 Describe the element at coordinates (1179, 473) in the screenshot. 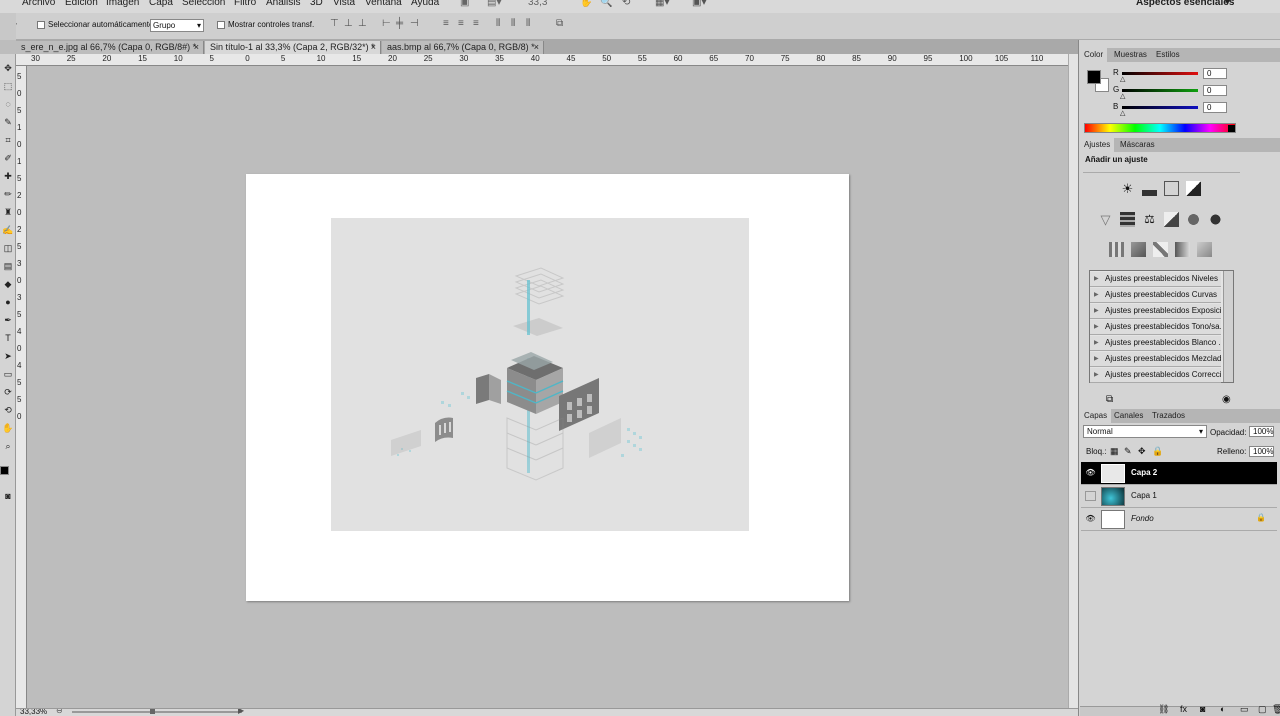

I see `layer-row-capa-2: 👁 Capa 2` at that location.